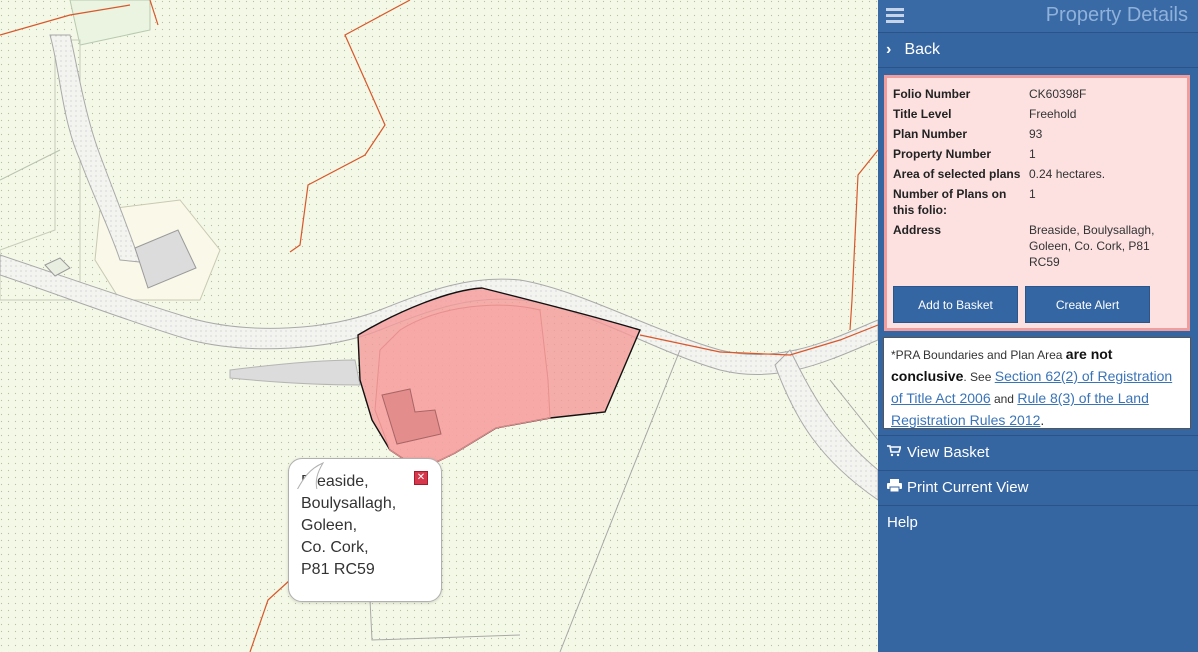  I want to click on print-icon, so click(897, 488).